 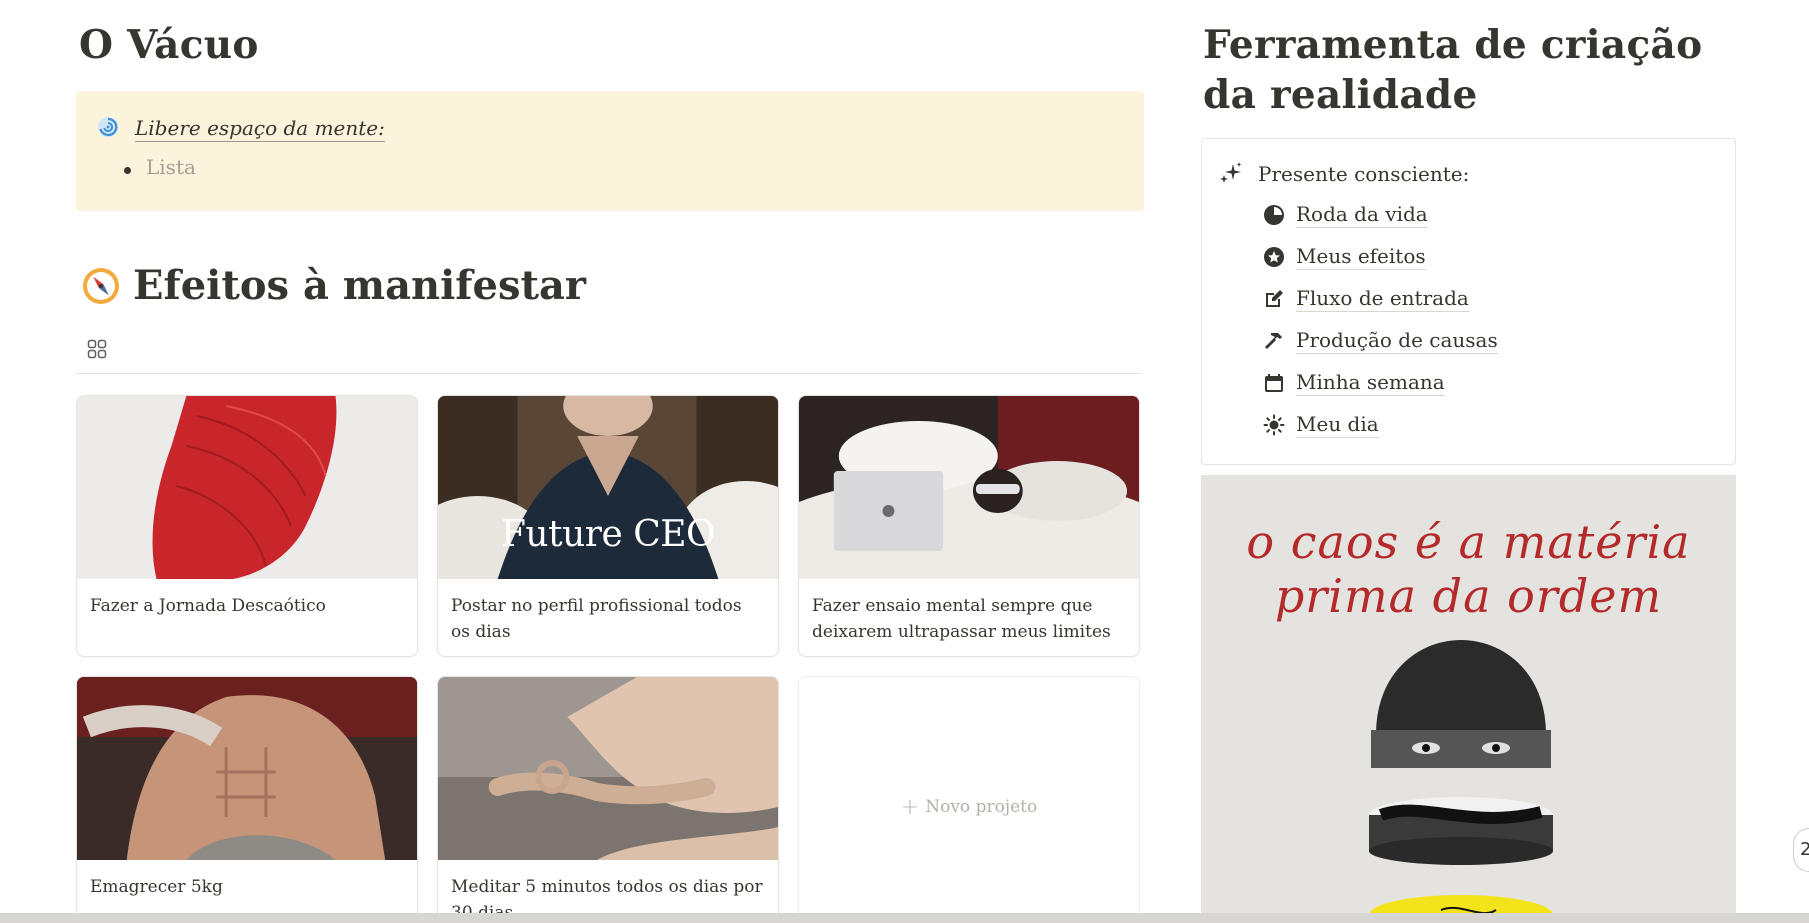 What do you see at coordinates (608, 487) in the screenshot?
I see `card-cover-image: Future CEO` at bounding box center [608, 487].